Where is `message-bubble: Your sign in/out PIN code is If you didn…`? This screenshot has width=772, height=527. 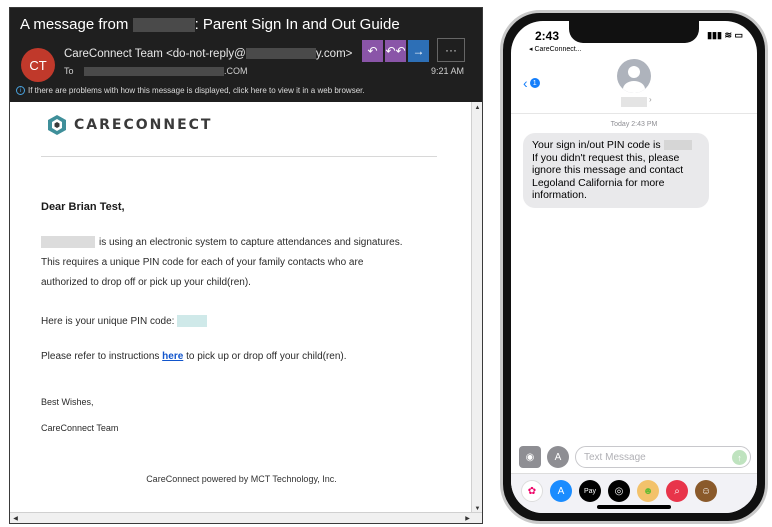 message-bubble: Your sign in/out PIN code is If you didn… is located at coordinates (616, 170).